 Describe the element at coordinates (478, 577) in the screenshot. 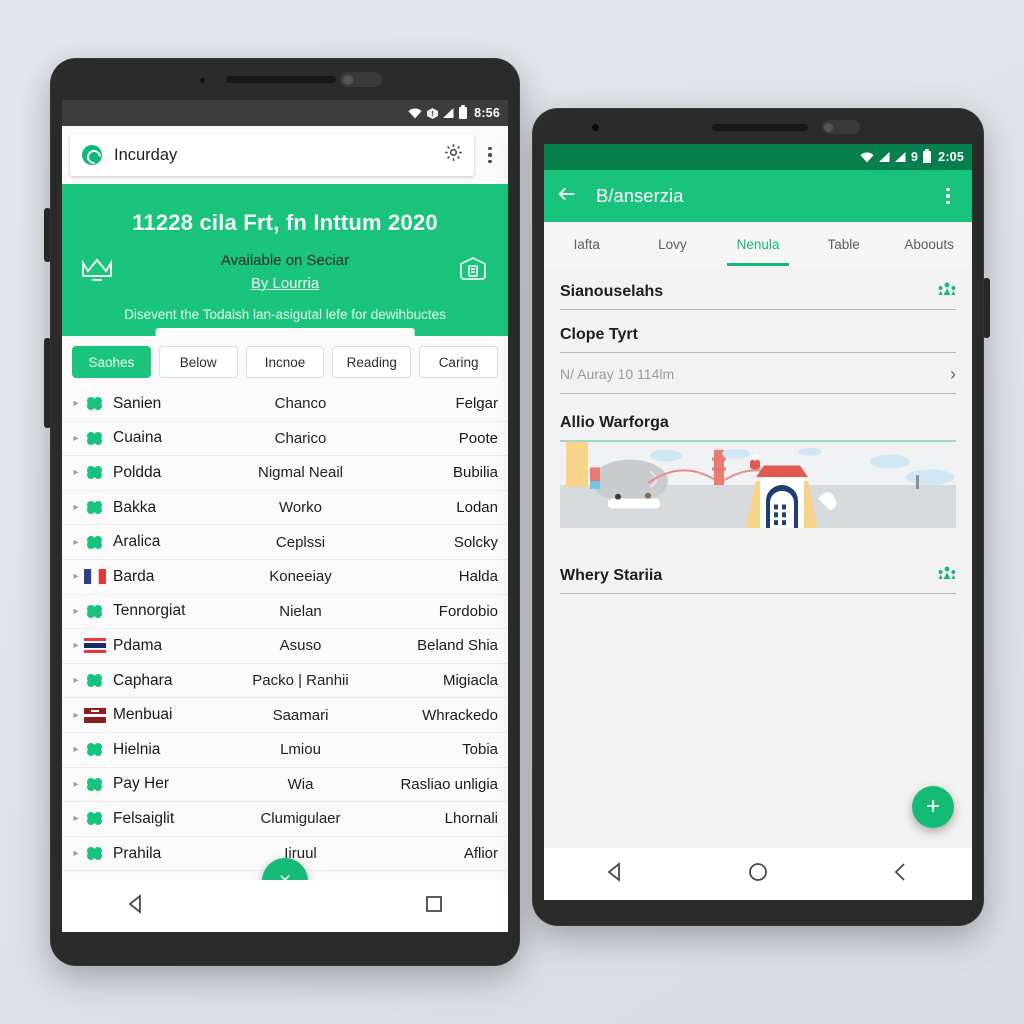

I see `row-right: Halda` at that location.